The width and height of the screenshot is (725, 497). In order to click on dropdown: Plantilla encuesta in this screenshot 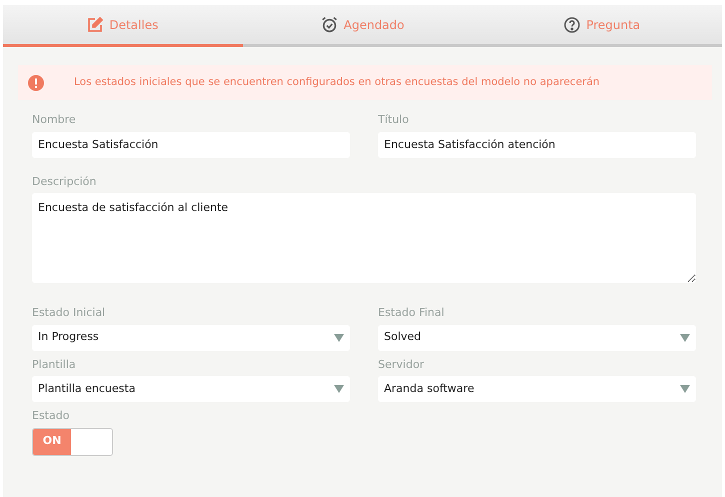, I will do `click(191, 389)`.